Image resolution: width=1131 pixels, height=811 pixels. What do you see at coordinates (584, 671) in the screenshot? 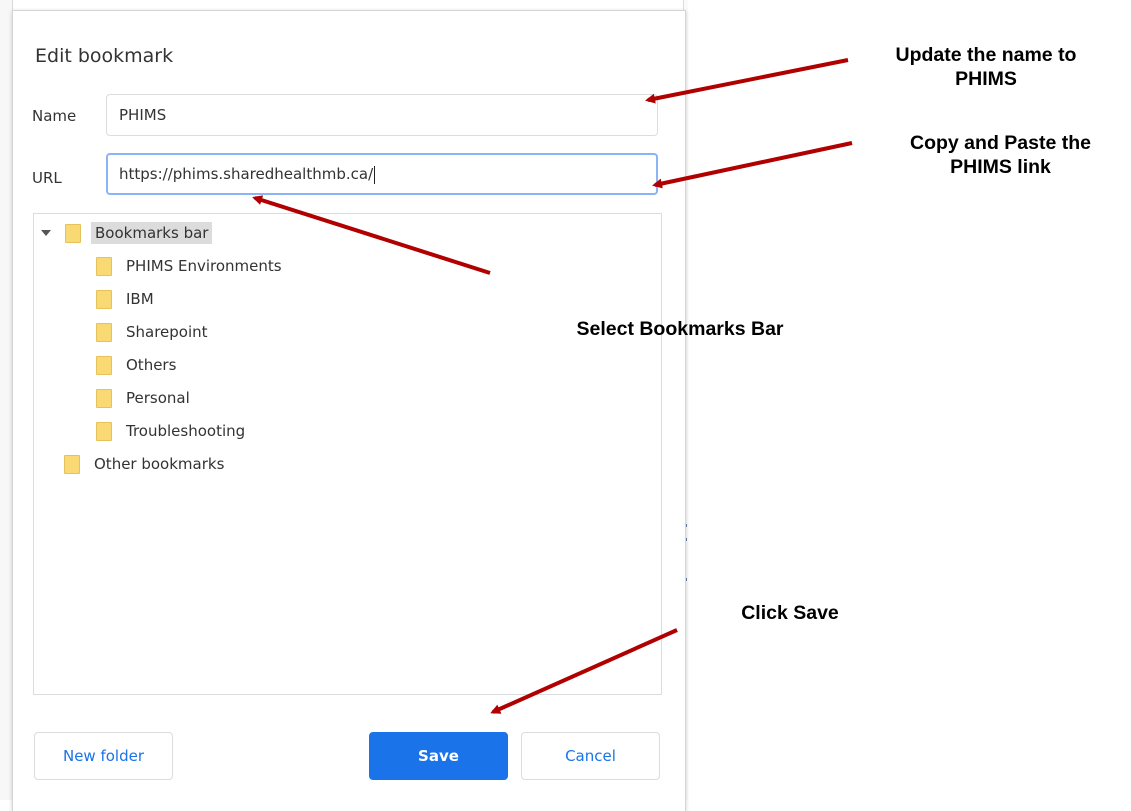
I see `arrow-to-save-button` at bounding box center [584, 671].